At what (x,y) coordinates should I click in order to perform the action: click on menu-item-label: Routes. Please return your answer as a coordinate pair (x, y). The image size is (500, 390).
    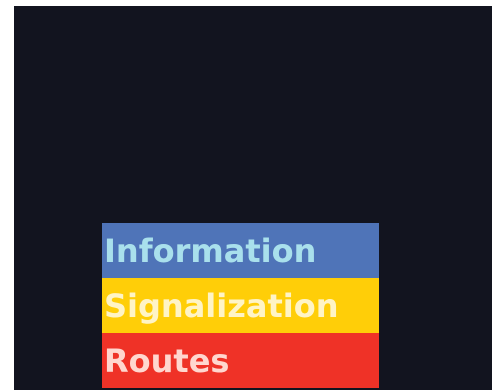
    Looking at the image, I should click on (167, 360).